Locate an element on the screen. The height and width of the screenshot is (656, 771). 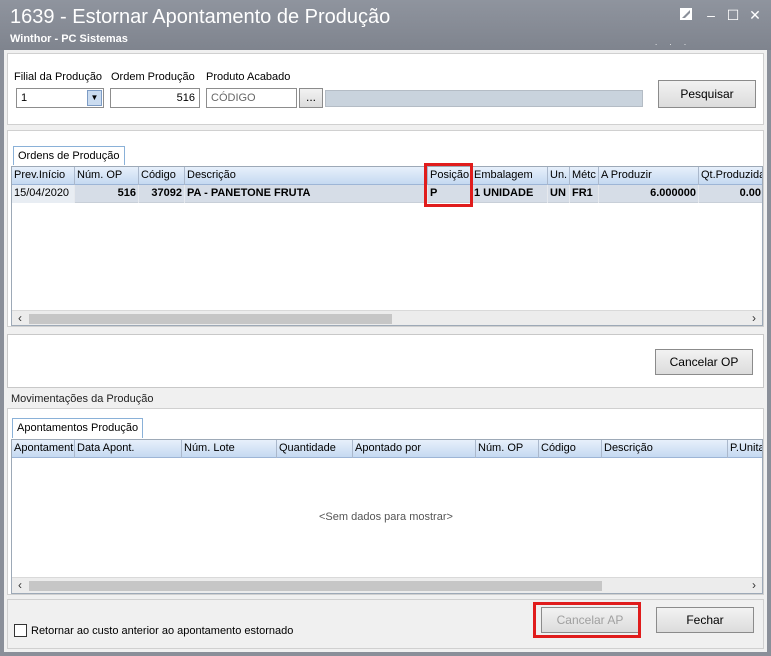
retornar-custo-checkbox is located at coordinates (20, 630).